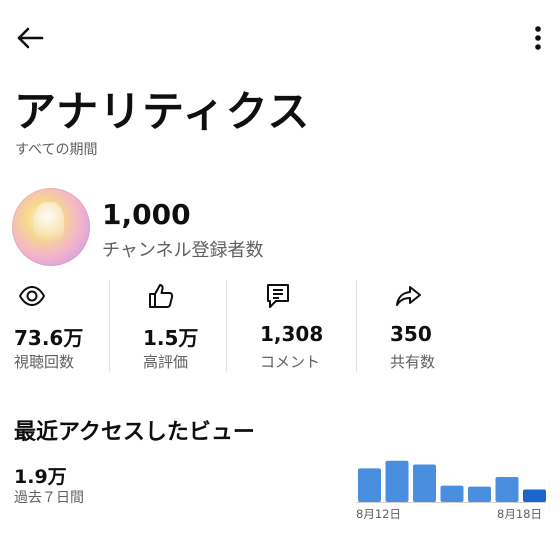 Image resolution: width=560 pixels, height=560 pixels. I want to click on share-icon, so click(408, 296).